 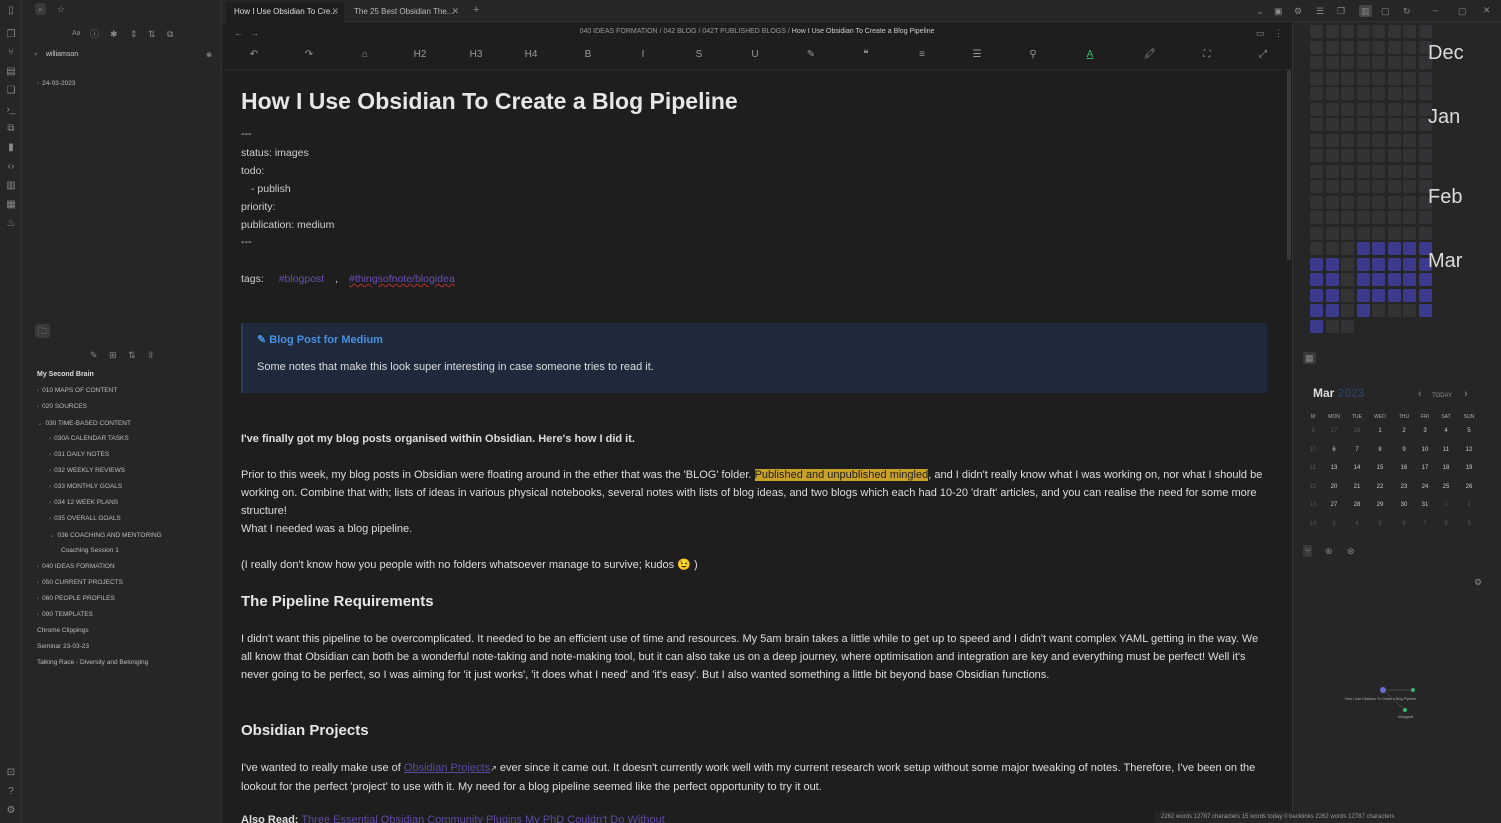 I want to click on calendar-day: 1, so click(x=1380, y=431).